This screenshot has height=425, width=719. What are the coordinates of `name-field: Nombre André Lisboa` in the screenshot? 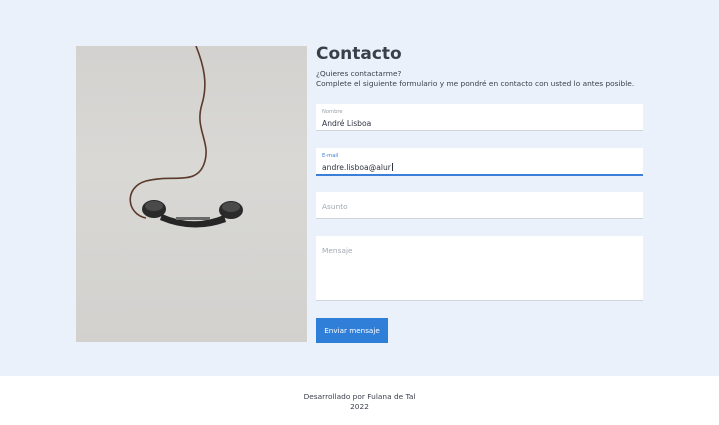 It's located at (479, 117).